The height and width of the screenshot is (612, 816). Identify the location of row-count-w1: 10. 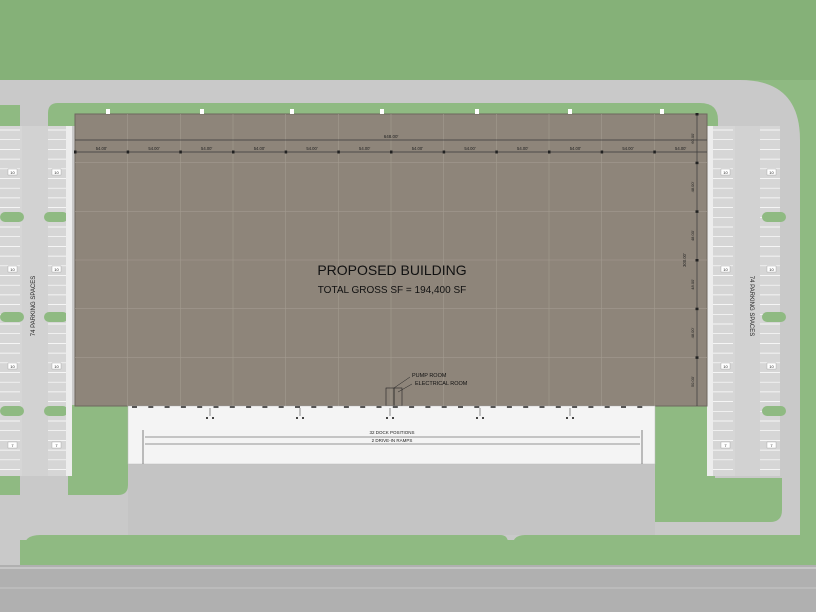
(12, 172).